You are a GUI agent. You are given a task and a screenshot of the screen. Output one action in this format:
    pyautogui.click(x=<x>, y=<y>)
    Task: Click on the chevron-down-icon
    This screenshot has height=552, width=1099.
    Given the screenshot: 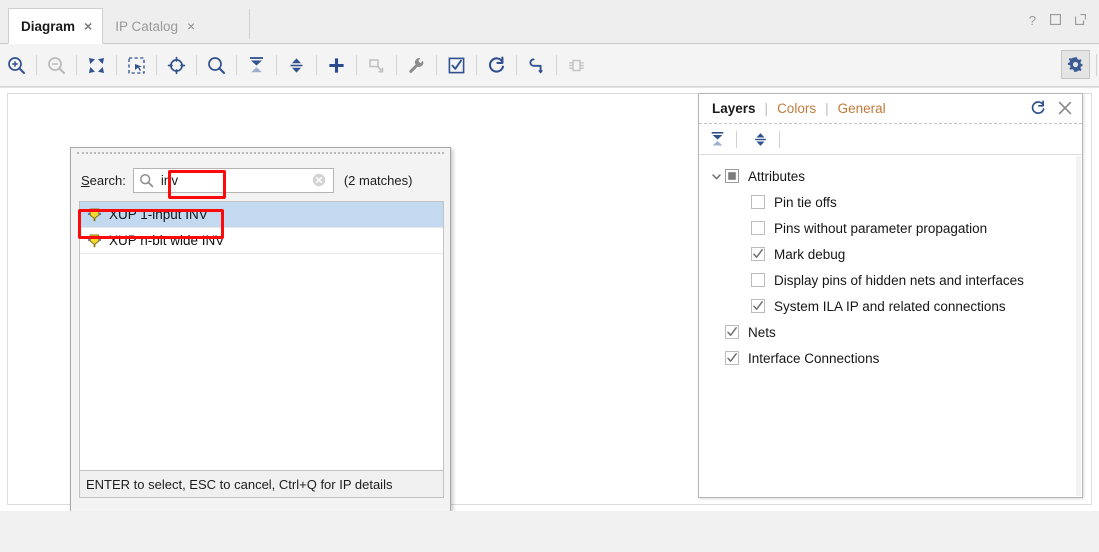 What is the action you would take?
    pyautogui.click(x=716, y=176)
    